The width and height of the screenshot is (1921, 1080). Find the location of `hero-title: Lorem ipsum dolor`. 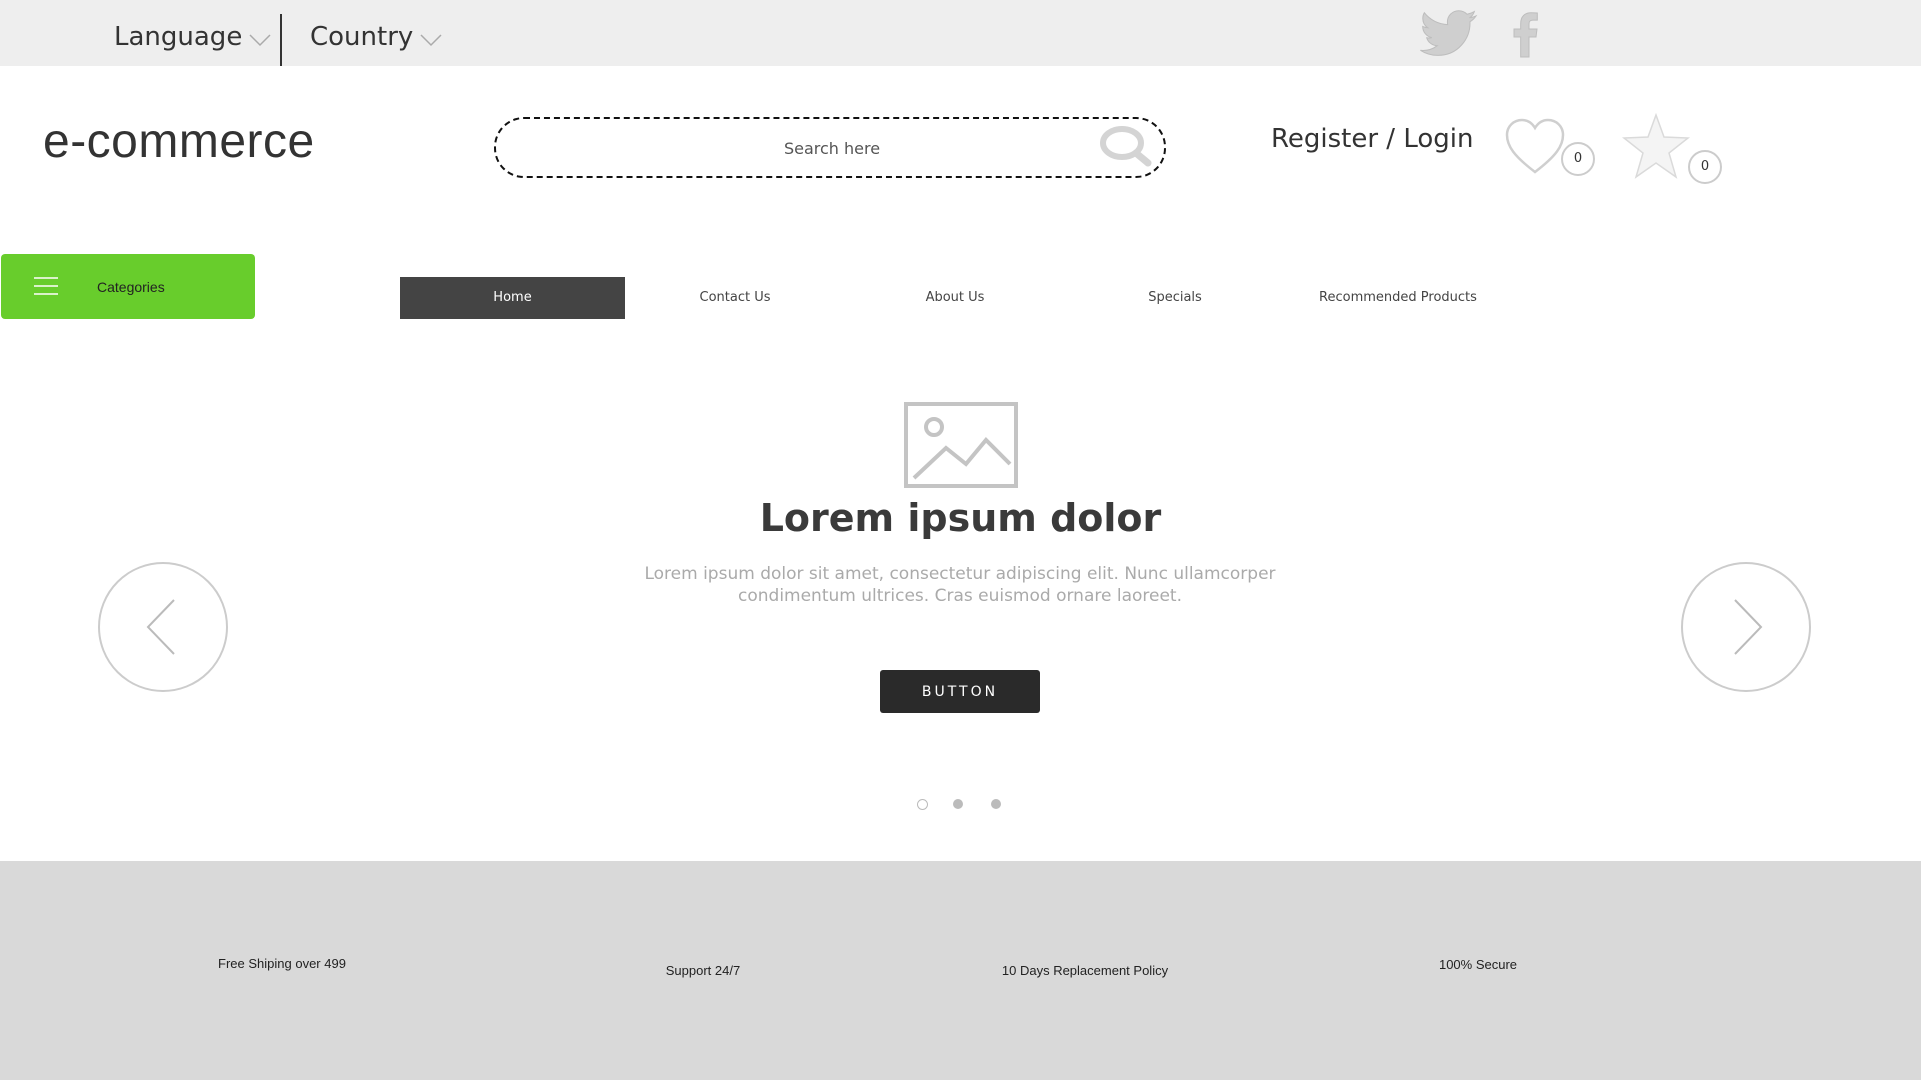

hero-title: Lorem ipsum dolor is located at coordinates (960, 518).